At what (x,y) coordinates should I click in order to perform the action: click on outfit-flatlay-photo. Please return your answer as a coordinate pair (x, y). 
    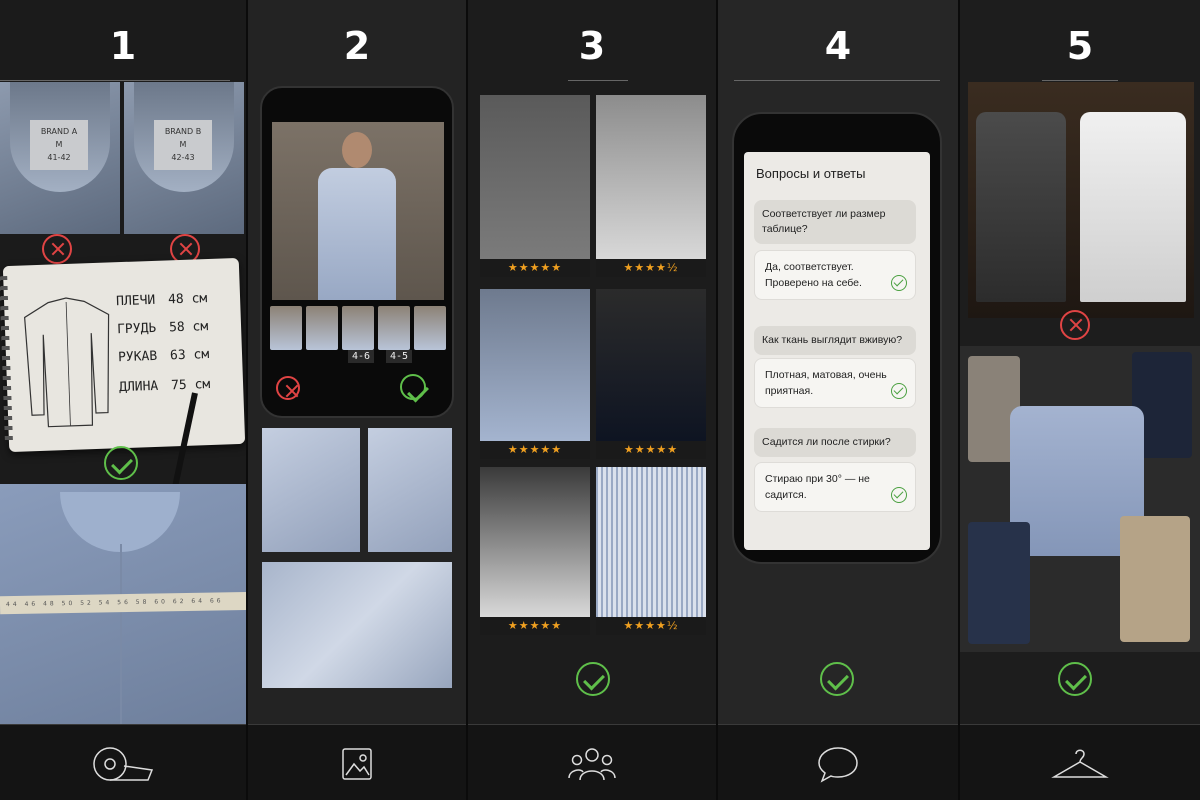
    Looking at the image, I should click on (1080, 499).